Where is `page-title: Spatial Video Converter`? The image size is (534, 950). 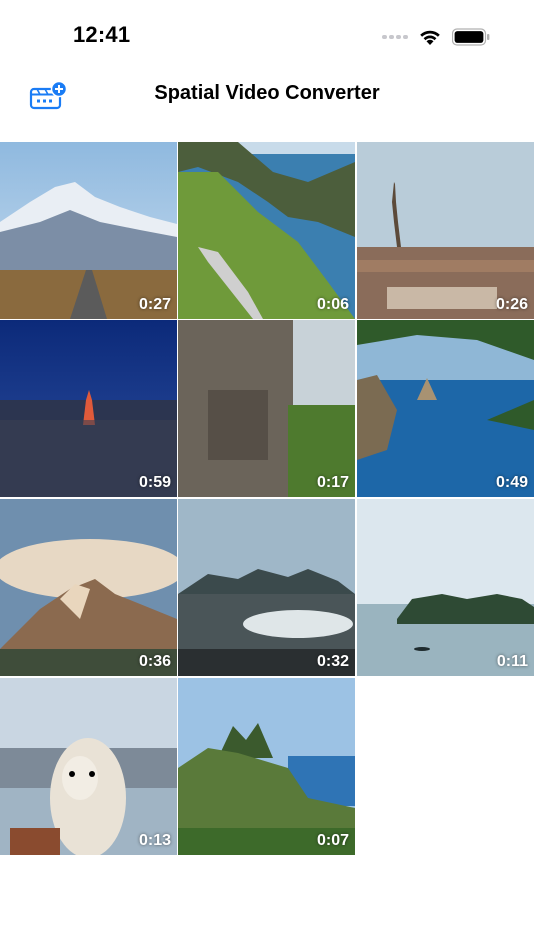
page-title: Spatial Video Converter is located at coordinates (267, 93).